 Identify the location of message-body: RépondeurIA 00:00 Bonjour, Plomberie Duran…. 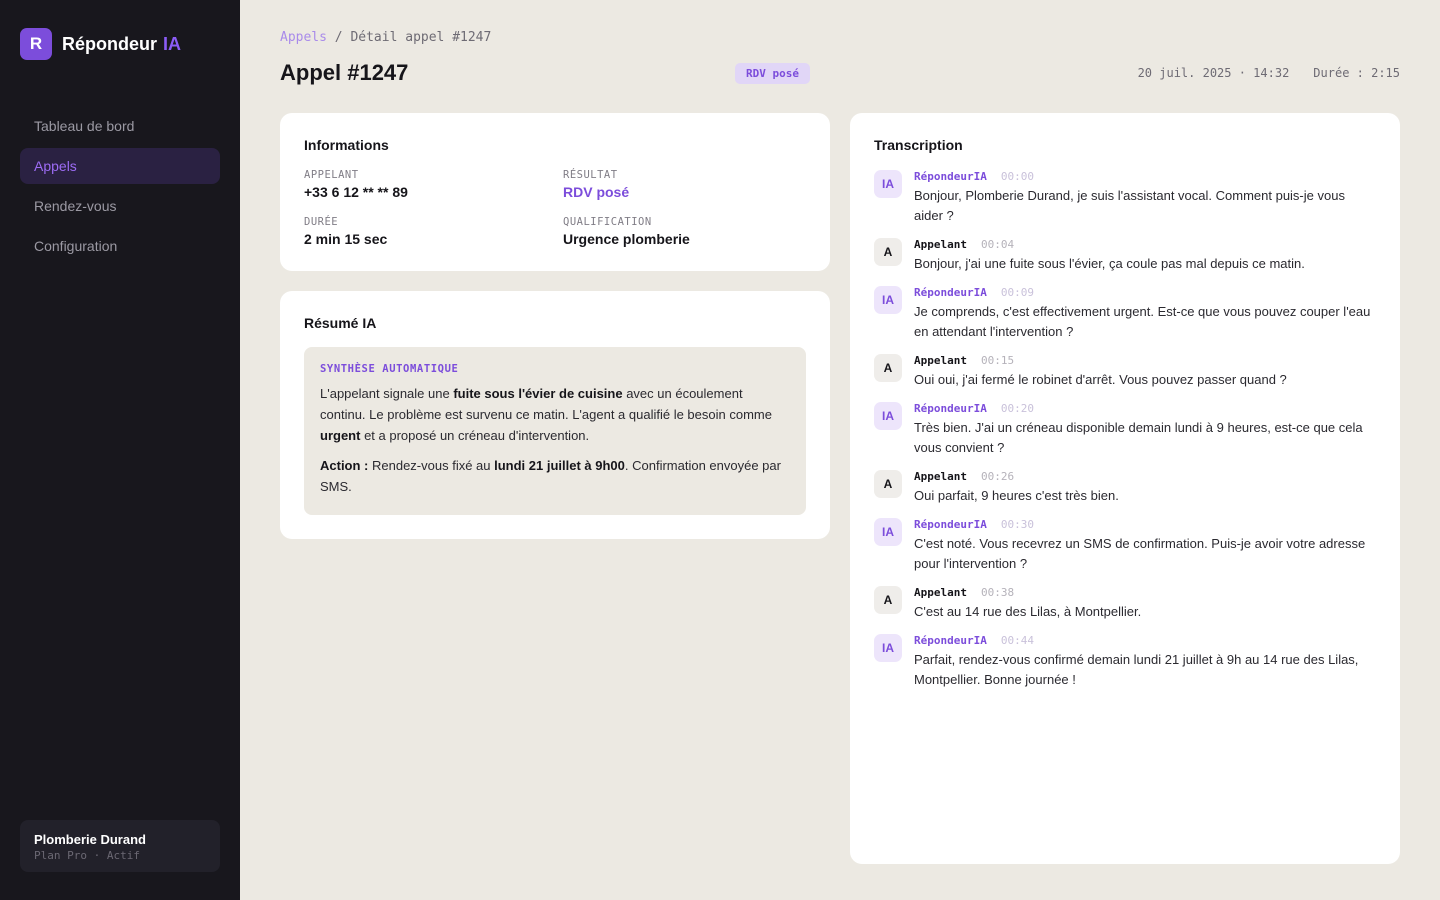
(1145, 197).